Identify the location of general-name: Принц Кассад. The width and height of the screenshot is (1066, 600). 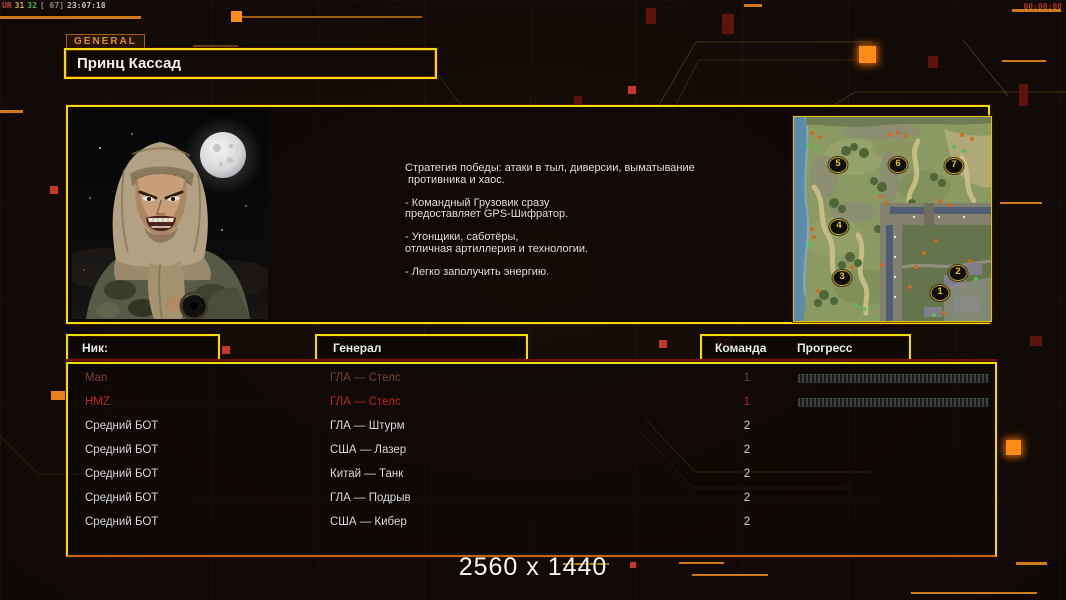
(129, 63).